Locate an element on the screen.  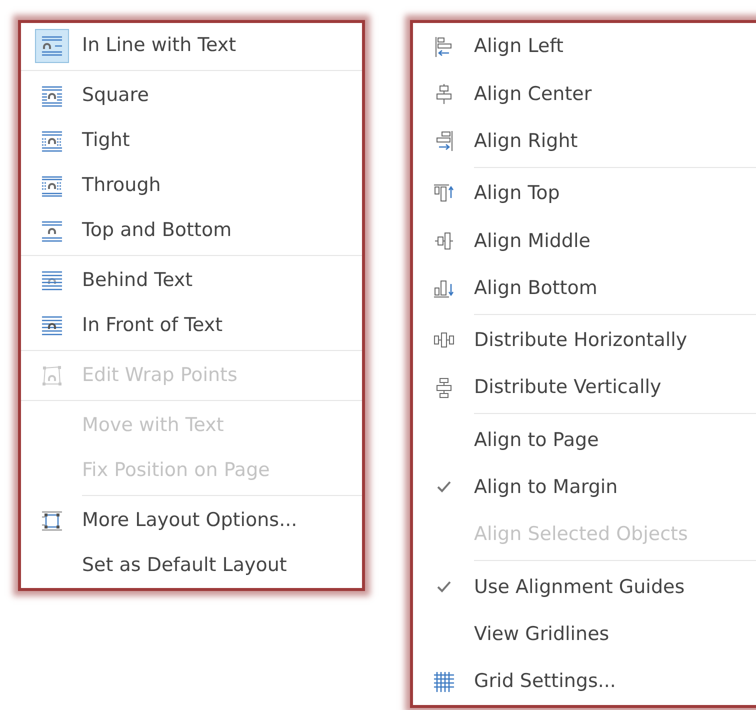
menu-item: Align Left is located at coordinates (519, 46).